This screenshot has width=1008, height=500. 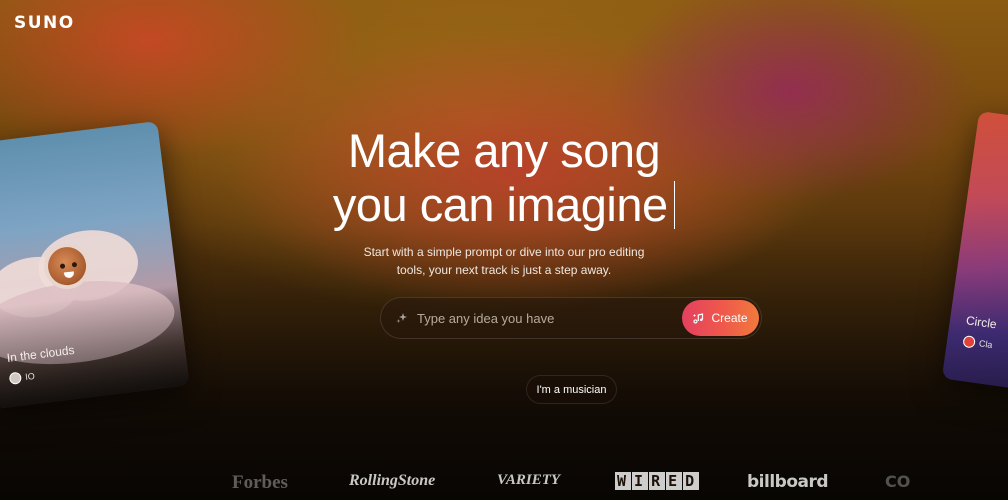 I want to click on hero-title-line-1: Make any song, so click(x=504, y=150).